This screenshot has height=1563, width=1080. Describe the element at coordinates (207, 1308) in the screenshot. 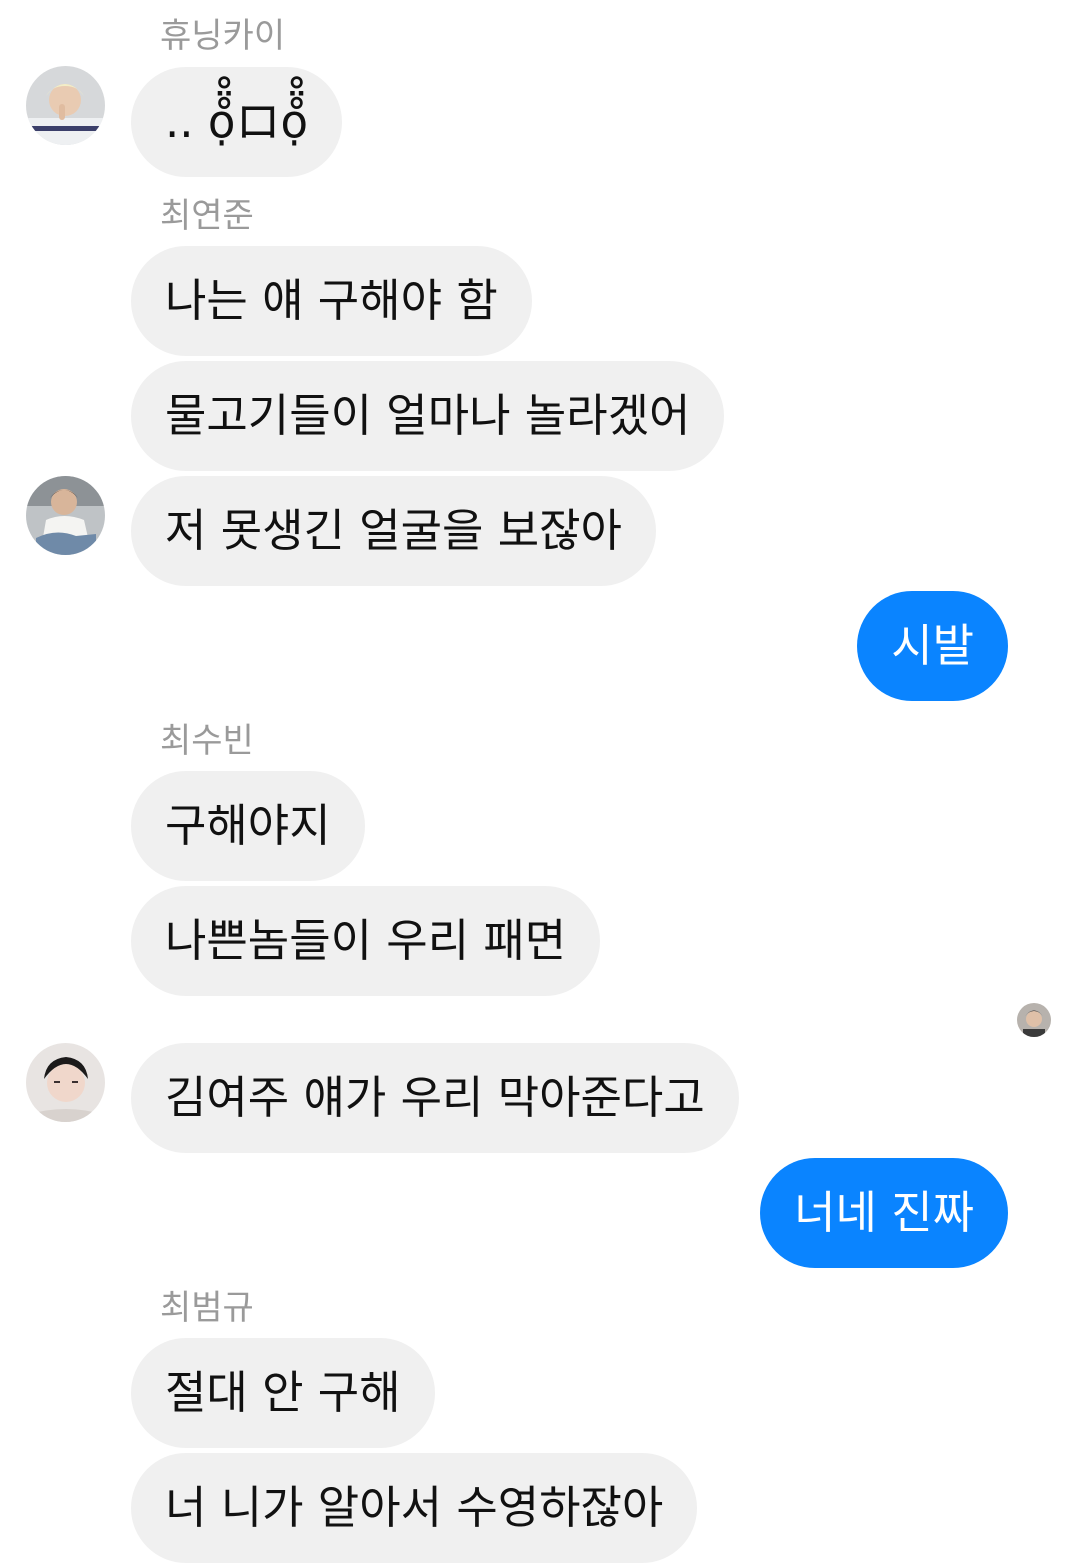

I see `sender-name: 최범규` at that location.